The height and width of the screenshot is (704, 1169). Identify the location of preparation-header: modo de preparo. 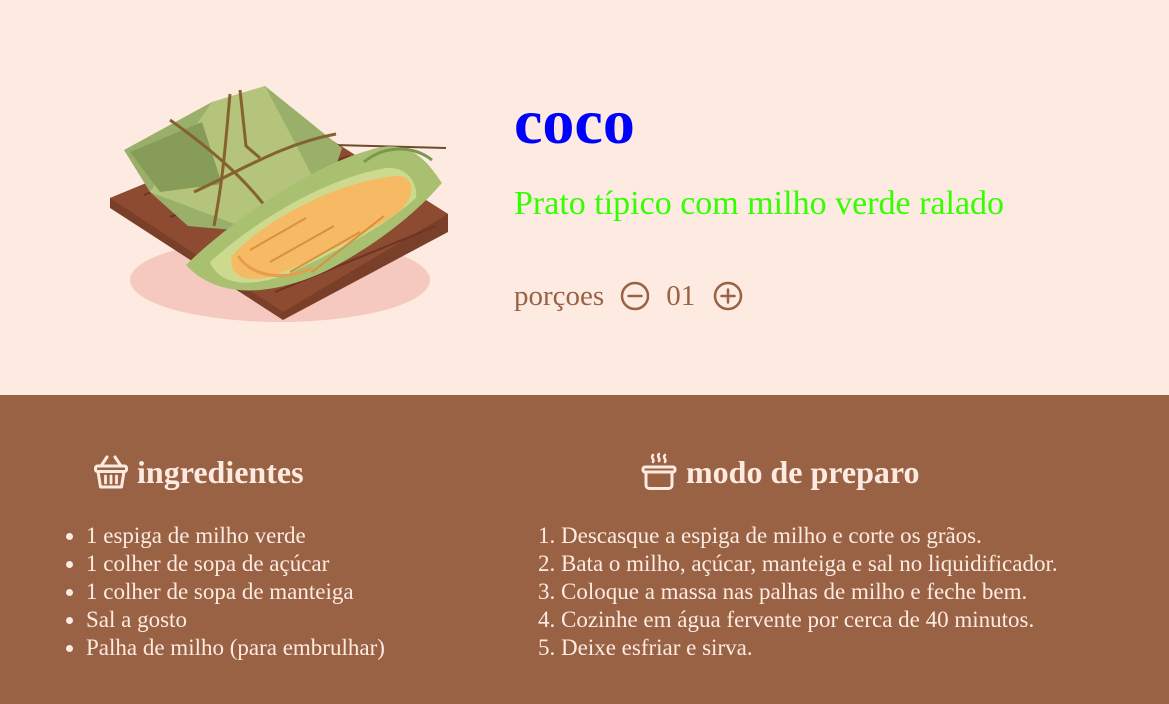
(780, 472).